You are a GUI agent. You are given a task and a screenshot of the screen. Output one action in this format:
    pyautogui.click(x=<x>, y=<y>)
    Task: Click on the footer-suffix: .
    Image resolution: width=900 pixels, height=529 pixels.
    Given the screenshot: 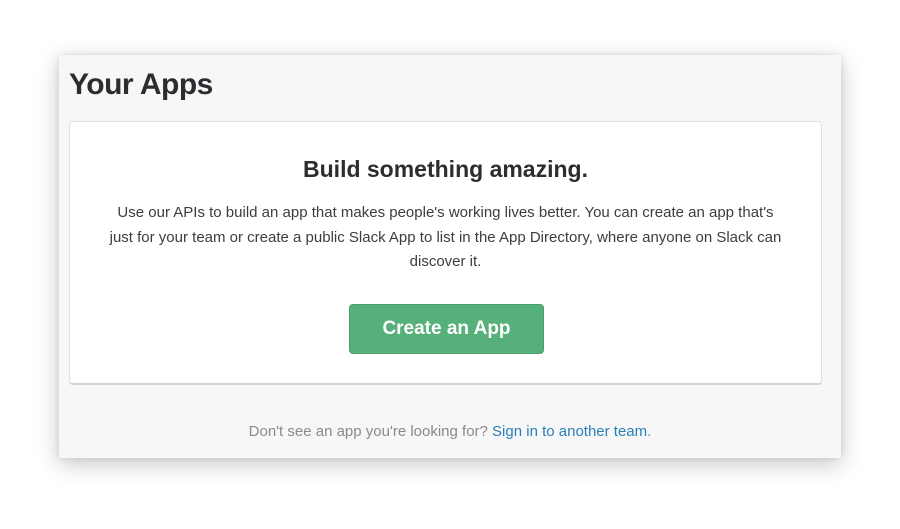 What is the action you would take?
    pyautogui.click(x=649, y=431)
    